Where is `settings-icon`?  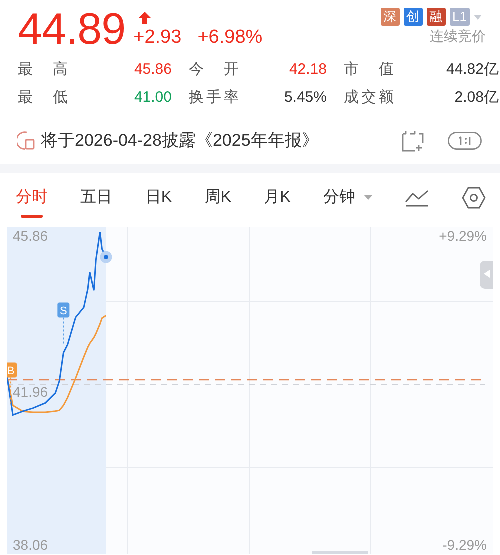
settings-icon is located at coordinates (474, 197).